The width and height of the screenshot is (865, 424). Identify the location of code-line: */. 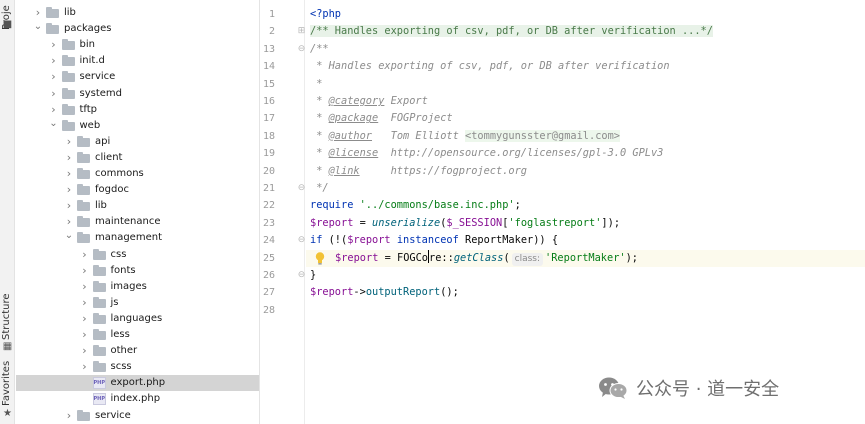
(585, 188).